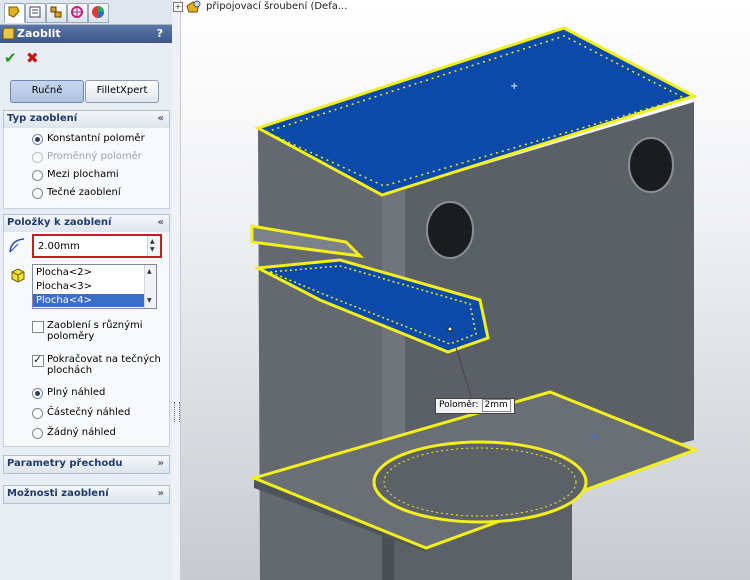 This screenshot has width=750, height=580. I want to click on x-icon: ✖, so click(32, 58).